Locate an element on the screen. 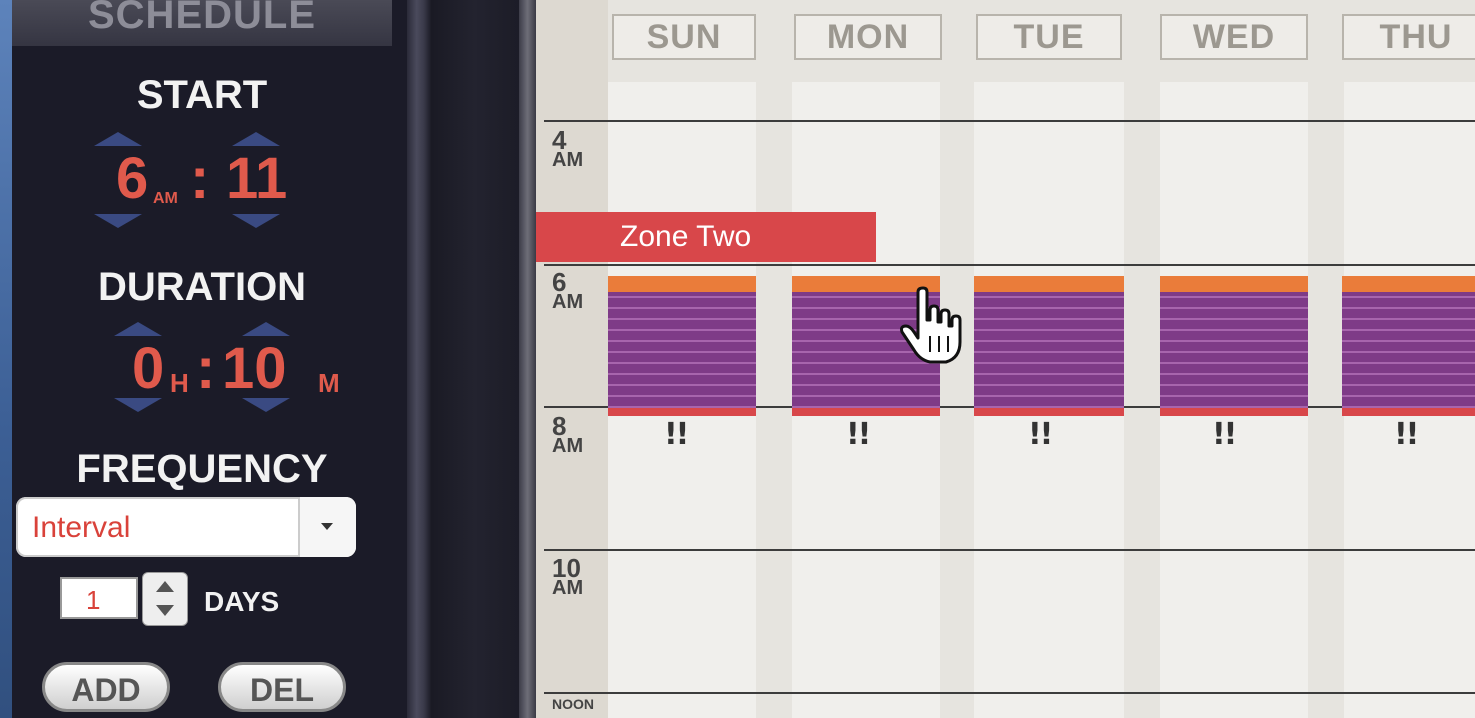 The width and height of the screenshot is (1475, 718). chevron-down-icon is located at coordinates (327, 526).